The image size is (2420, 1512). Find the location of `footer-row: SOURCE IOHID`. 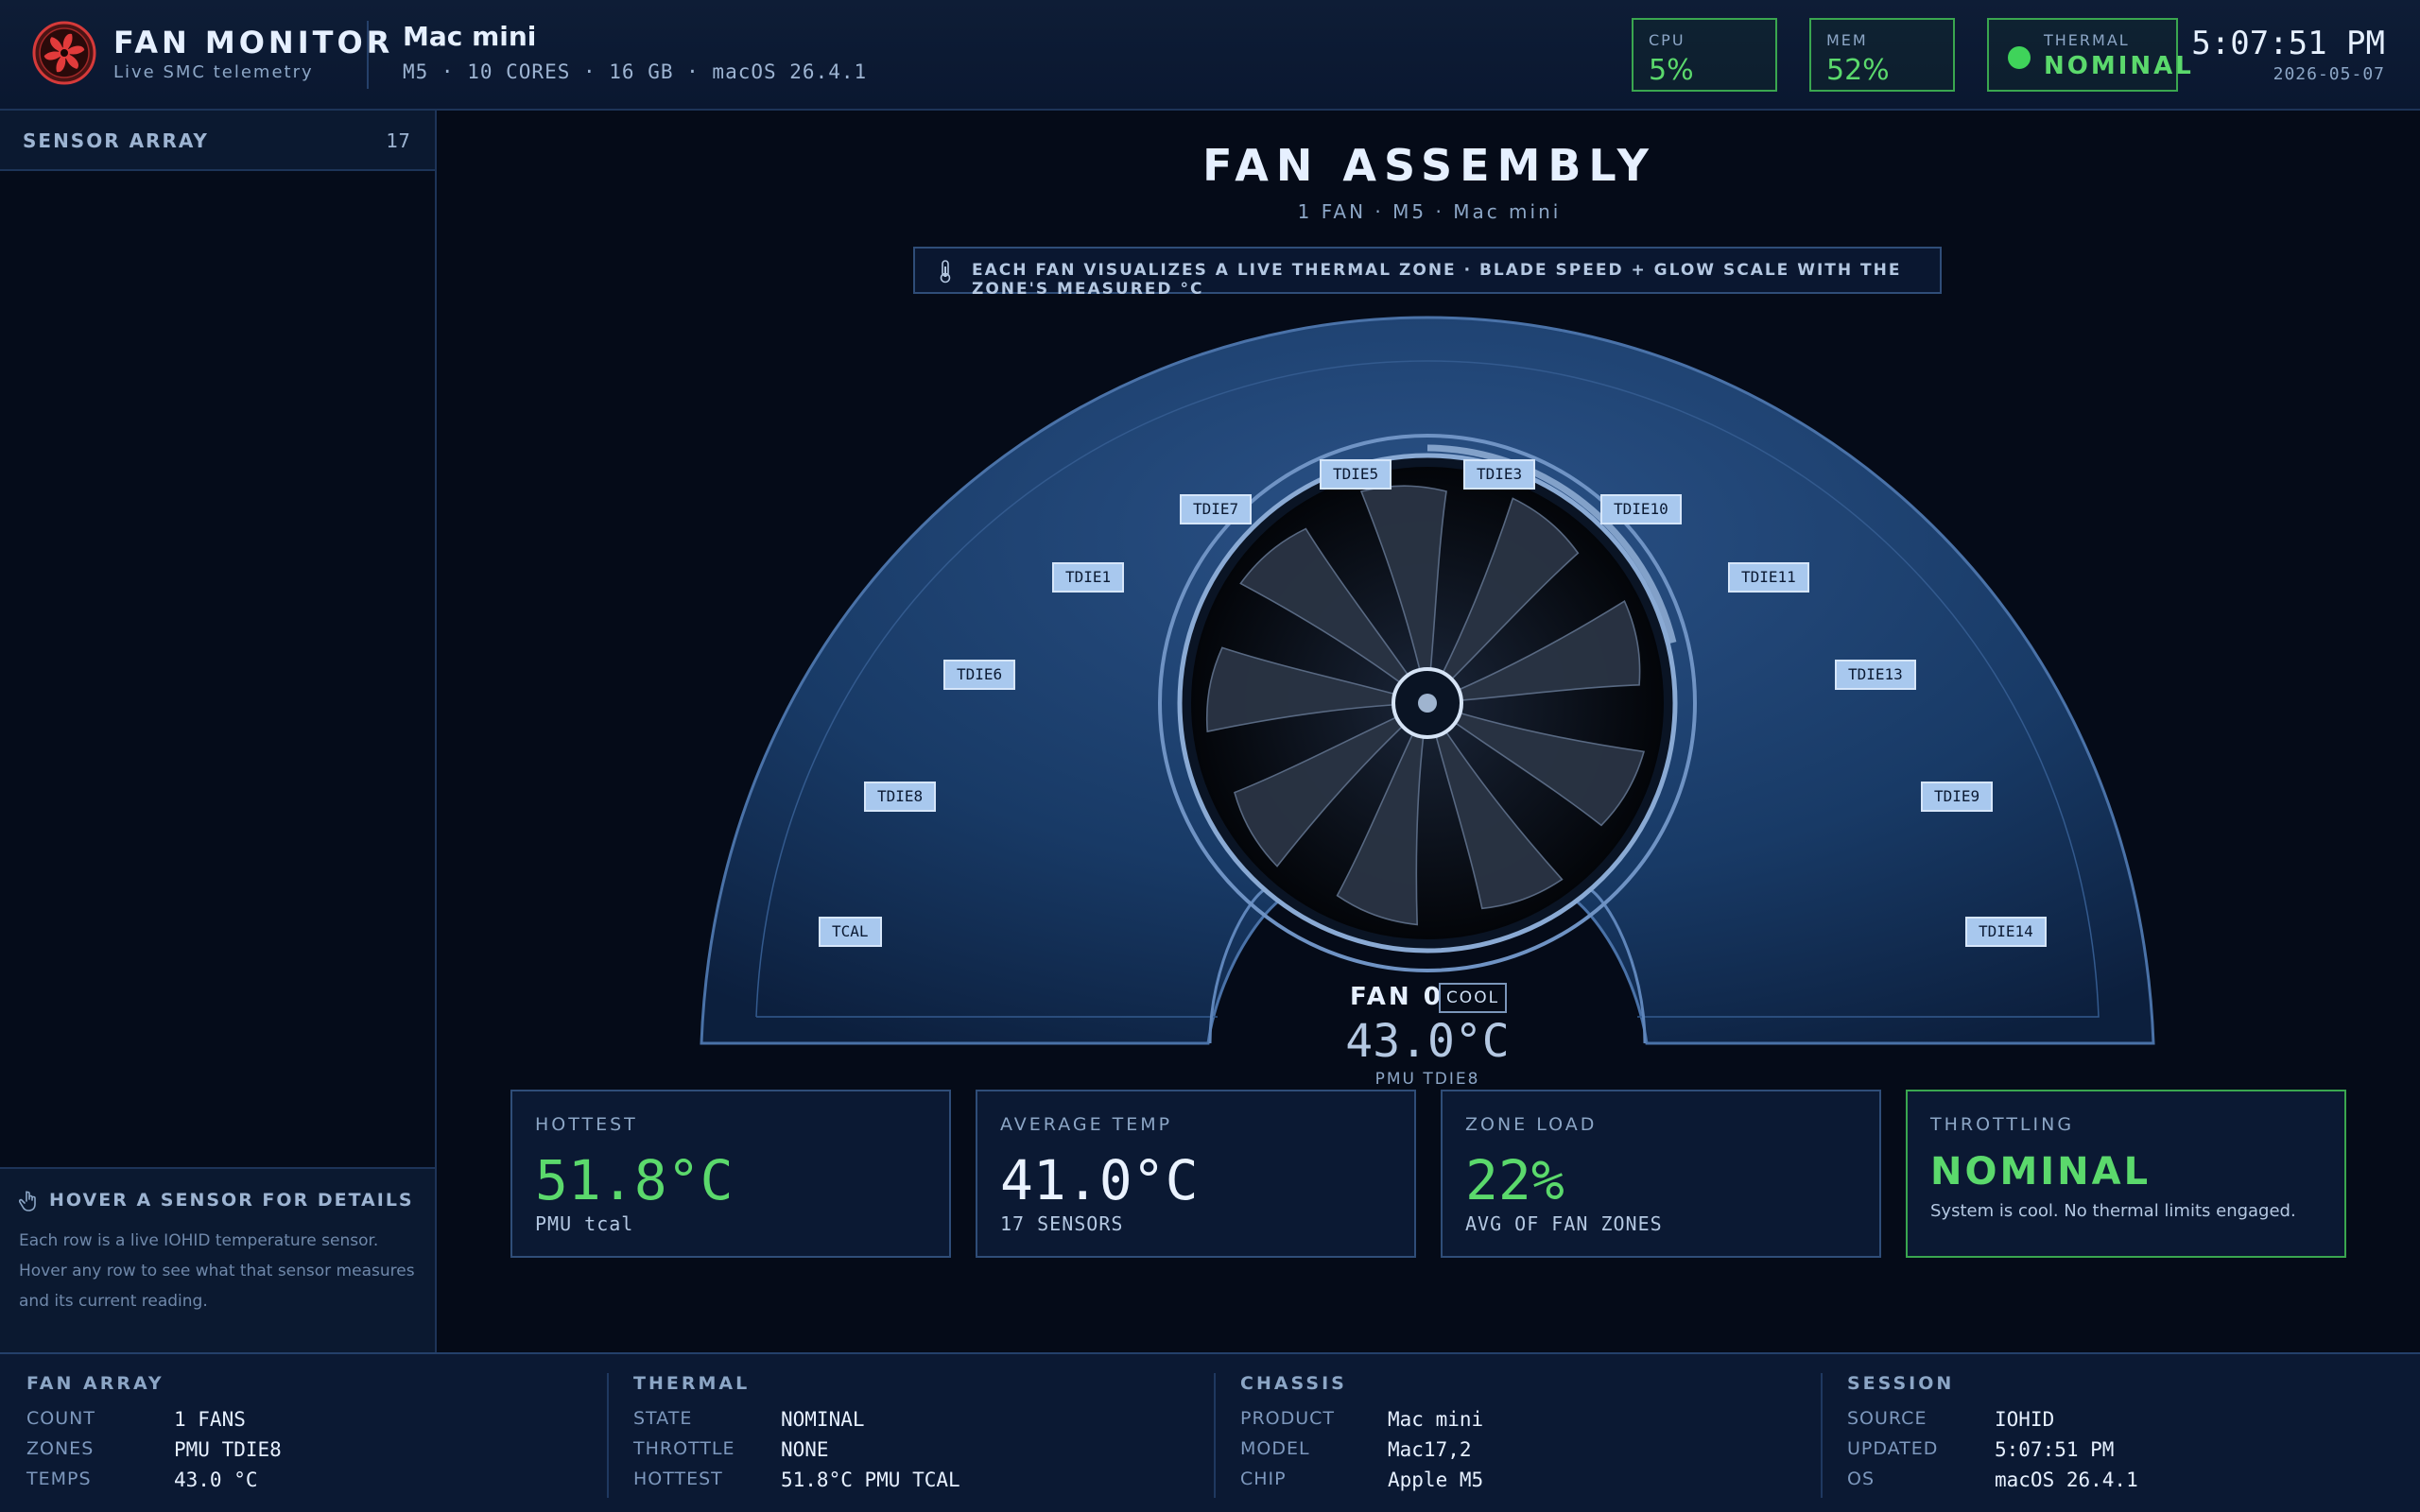

footer-row: SOURCE IOHID is located at coordinates (2112, 1422).